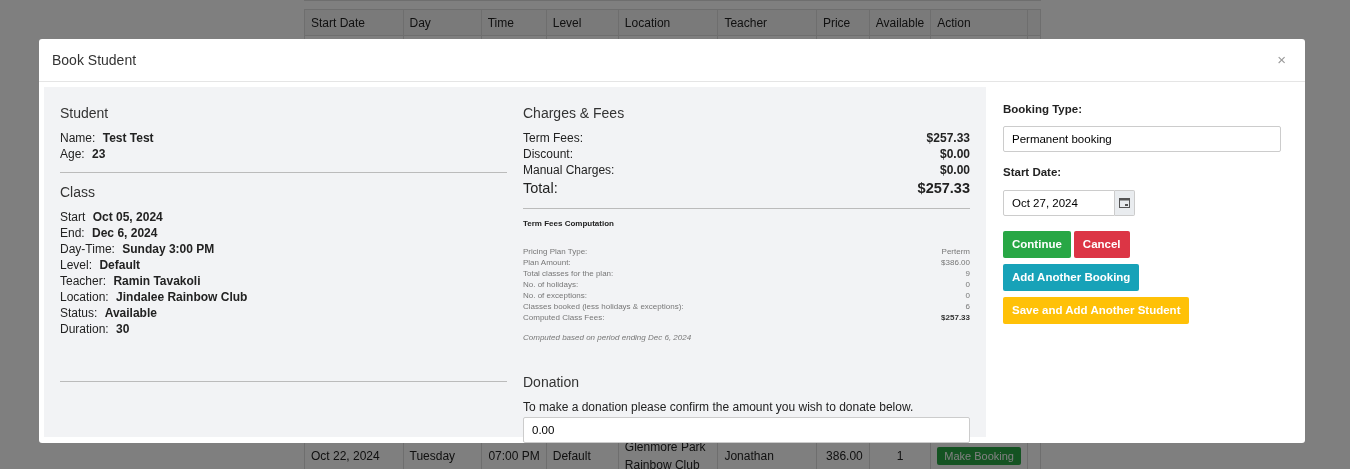 This screenshot has width=1350, height=469. I want to click on action-button: Add Another Booking, so click(1071, 277).